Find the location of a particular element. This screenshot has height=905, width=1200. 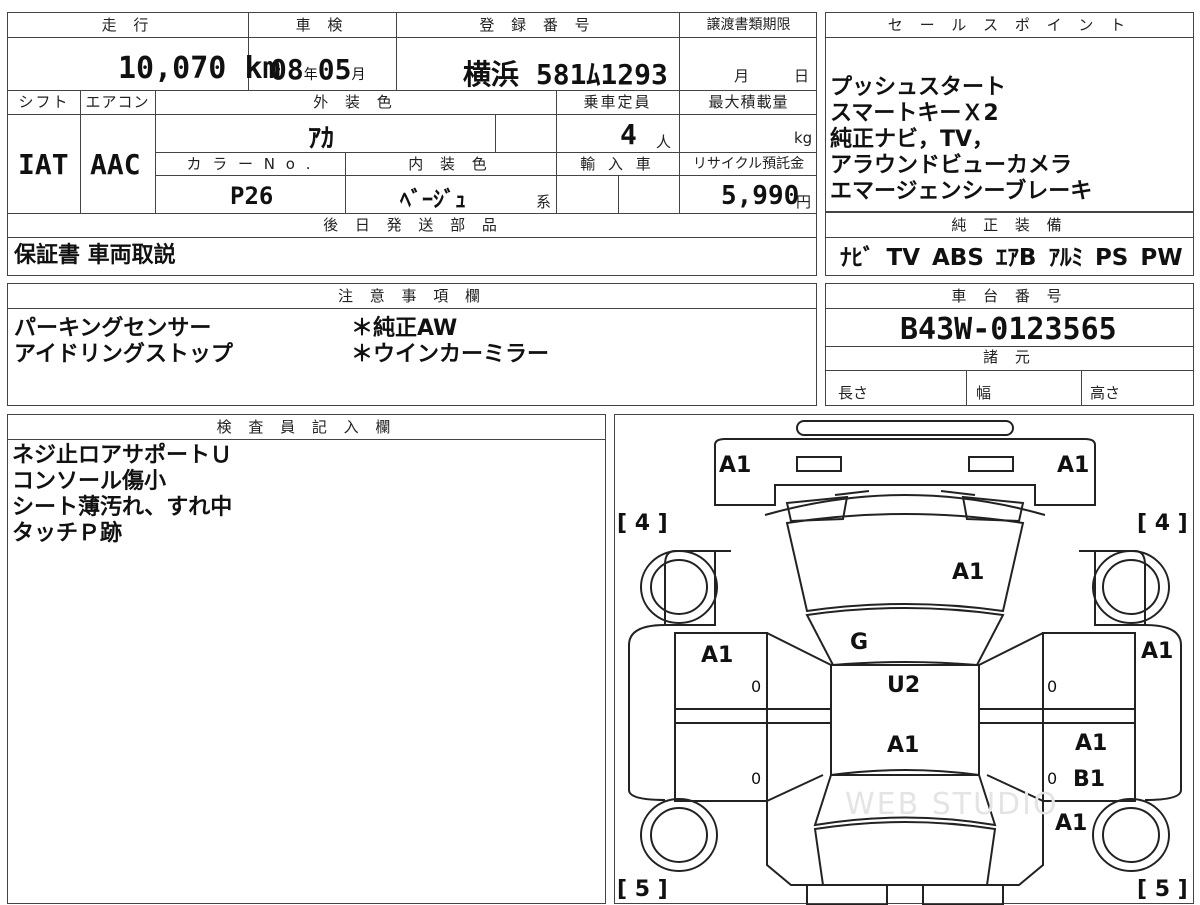

damage-mark: U2 is located at coordinates (904, 685).